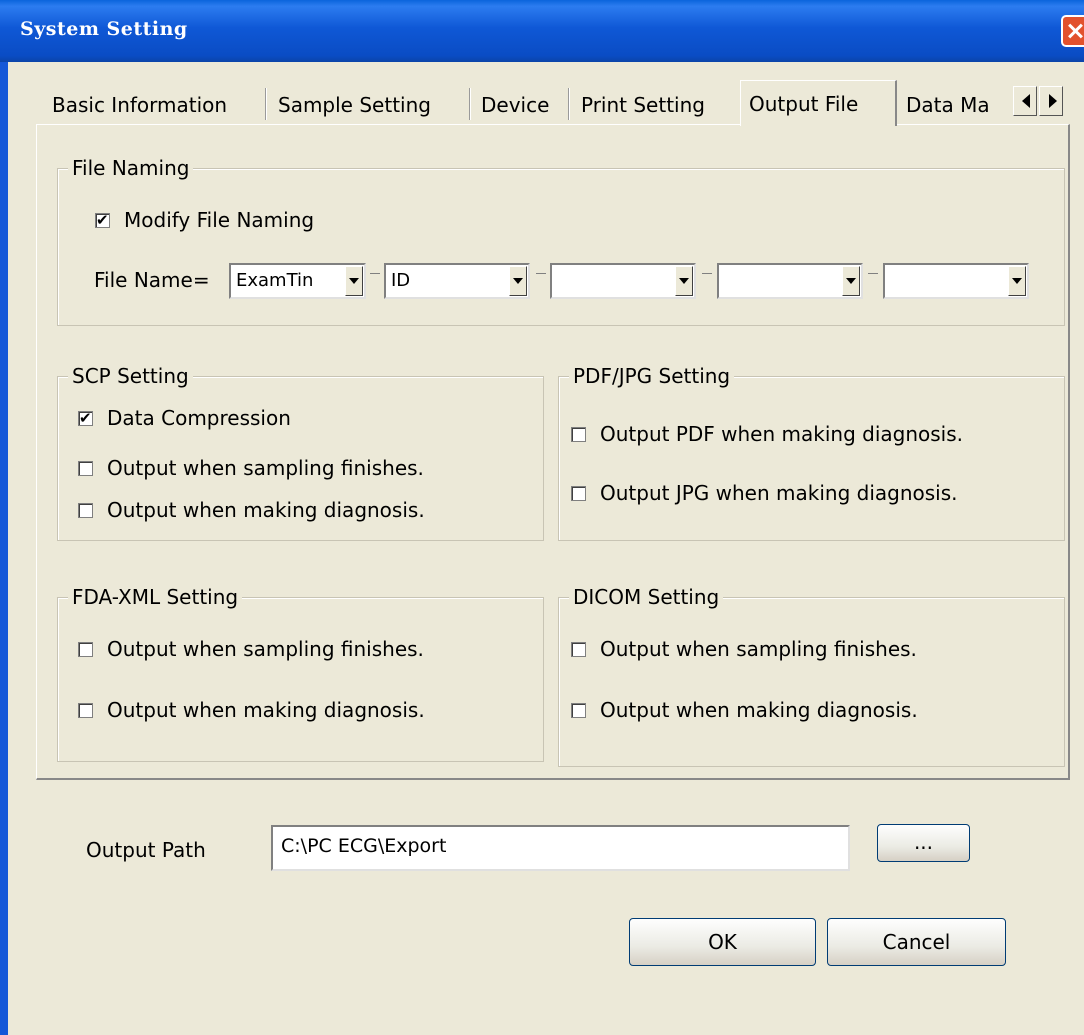  Describe the element at coordinates (4, 548) in the screenshot. I see `window-frame` at that location.